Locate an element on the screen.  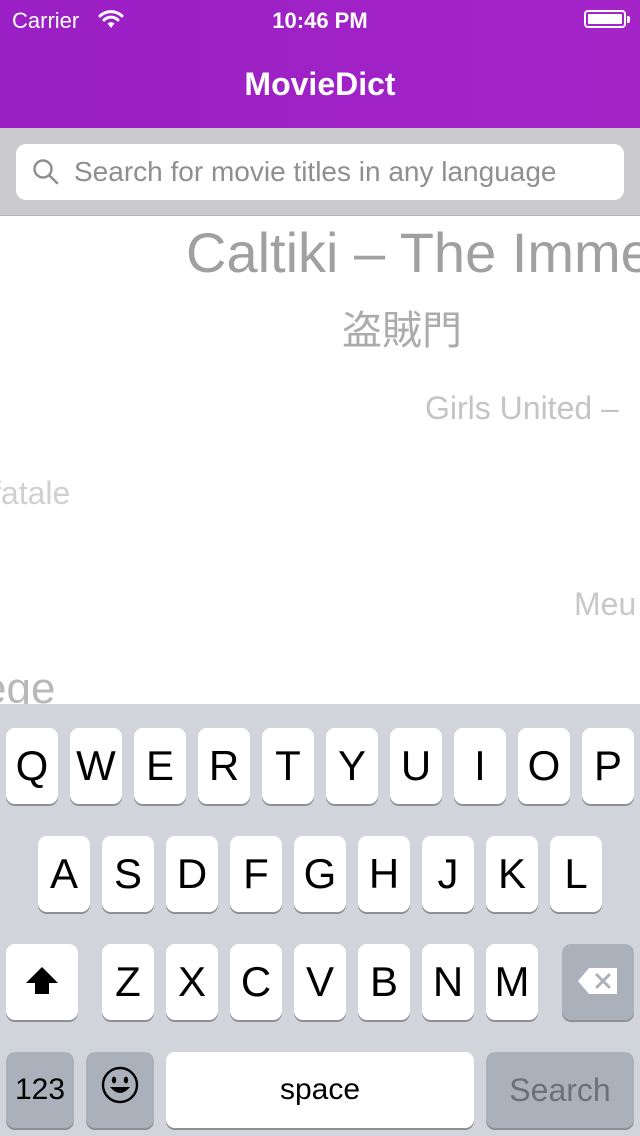
delete-key is located at coordinates (598, 982).